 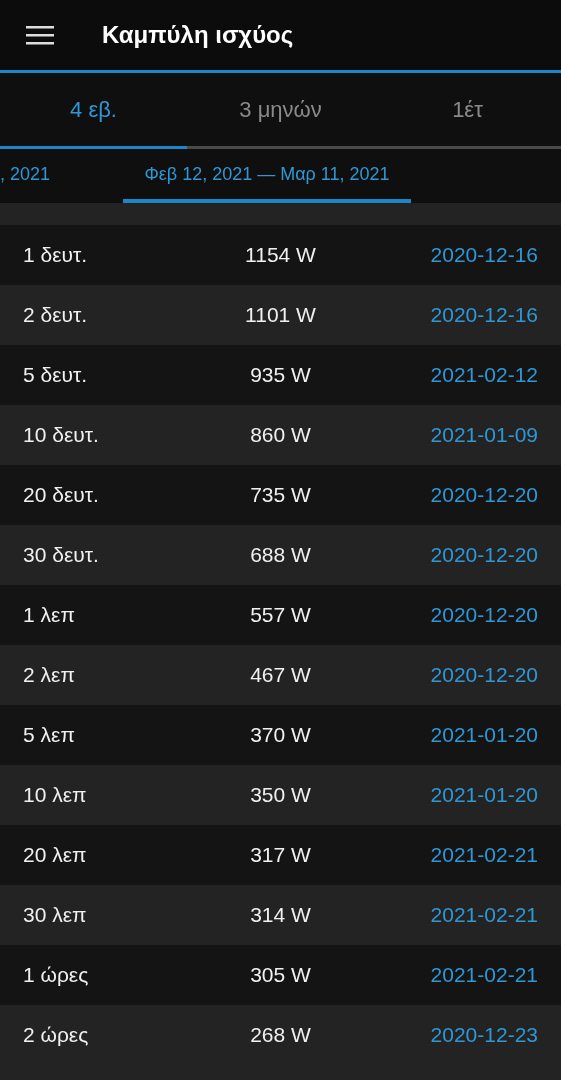 I want to click on menu-icon, so click(x=40, y=35).